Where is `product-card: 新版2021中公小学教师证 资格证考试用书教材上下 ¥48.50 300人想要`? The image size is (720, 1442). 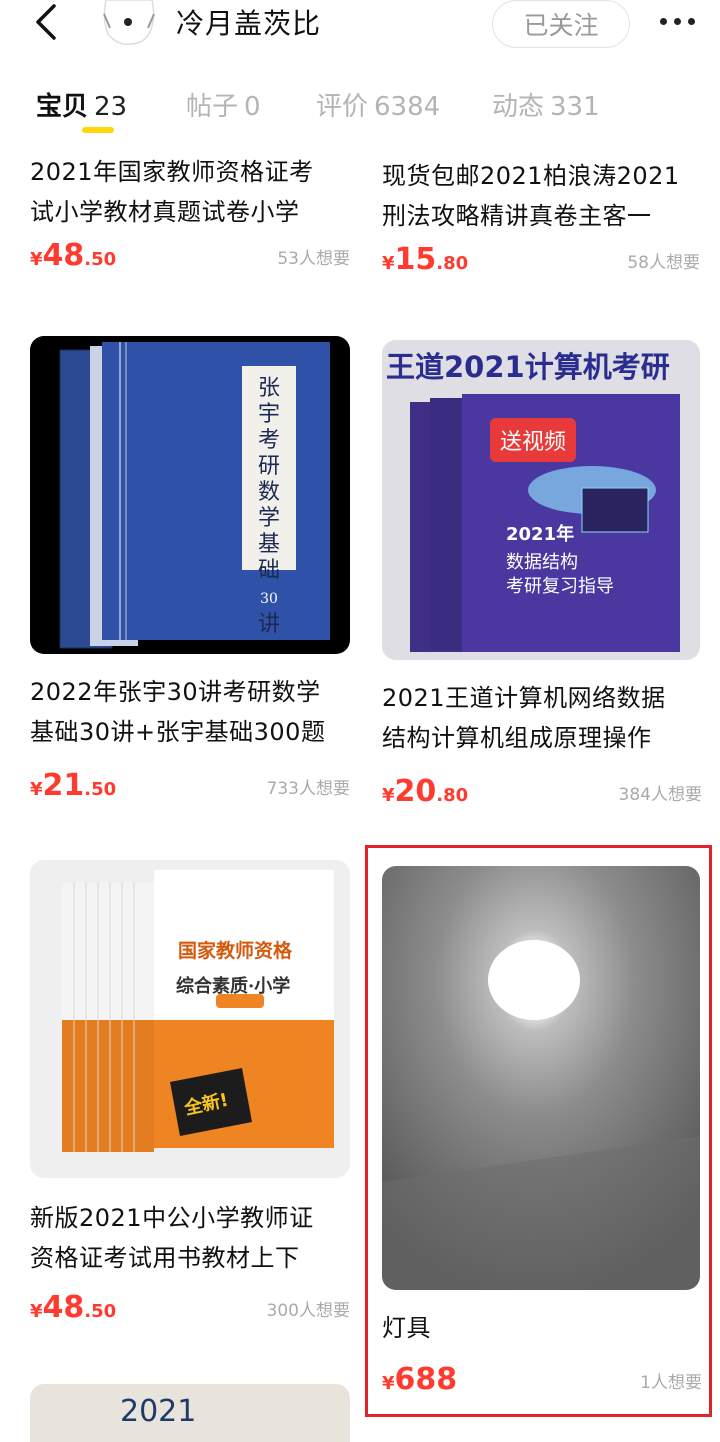 product-card: 新版2021中公小学教师证 资格证考试用书教材上下 ¥48.50 300人想要 is located at coordinates (190, 1264).